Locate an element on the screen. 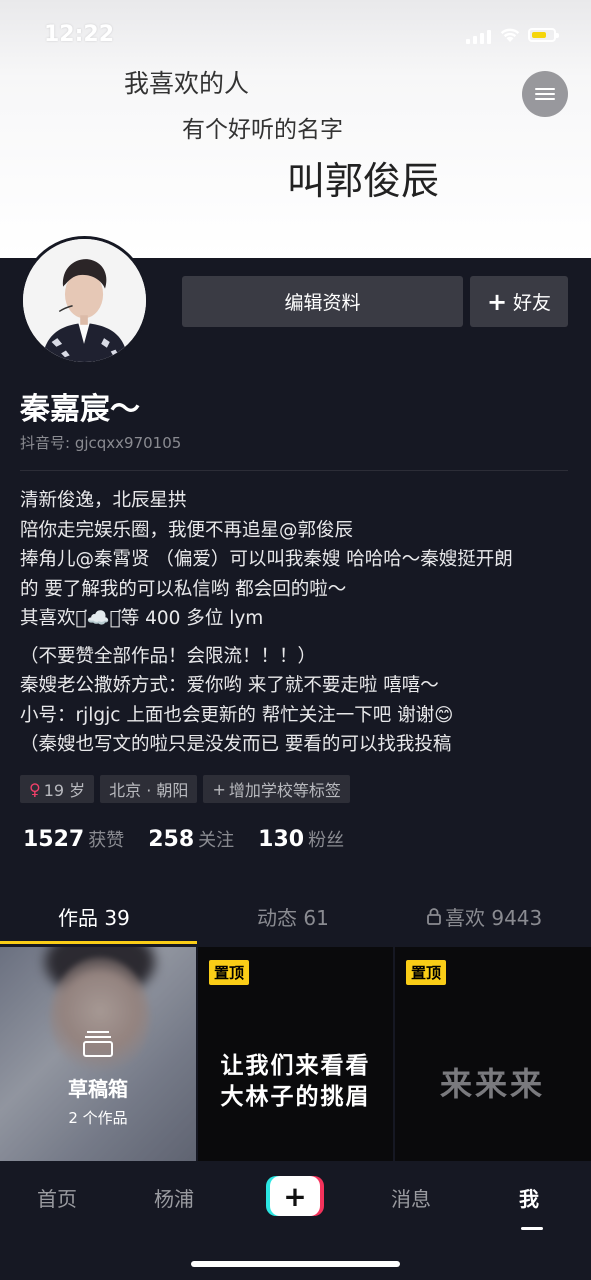 The width and height of the screenshot is (591, 1280). avatar-photo is located at coordinates (84, 300).